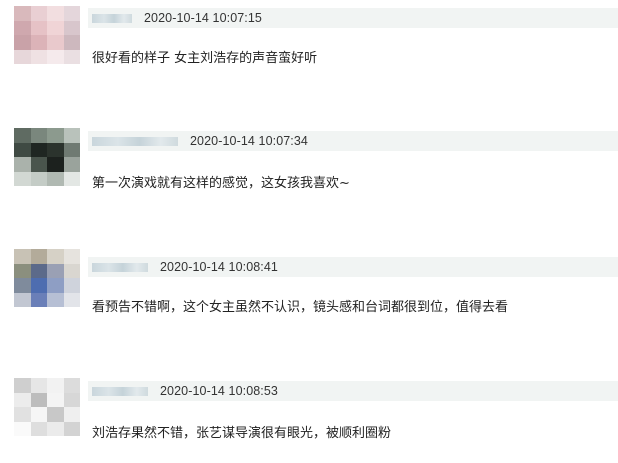 Image resolution: width=618 pixels, height=463 pixels. What do you see at coordinates (203, 18) in the screenshot?
I see `comment-timestamp: 2020-10-14 10:07:15` at bounding box center [203, 18].